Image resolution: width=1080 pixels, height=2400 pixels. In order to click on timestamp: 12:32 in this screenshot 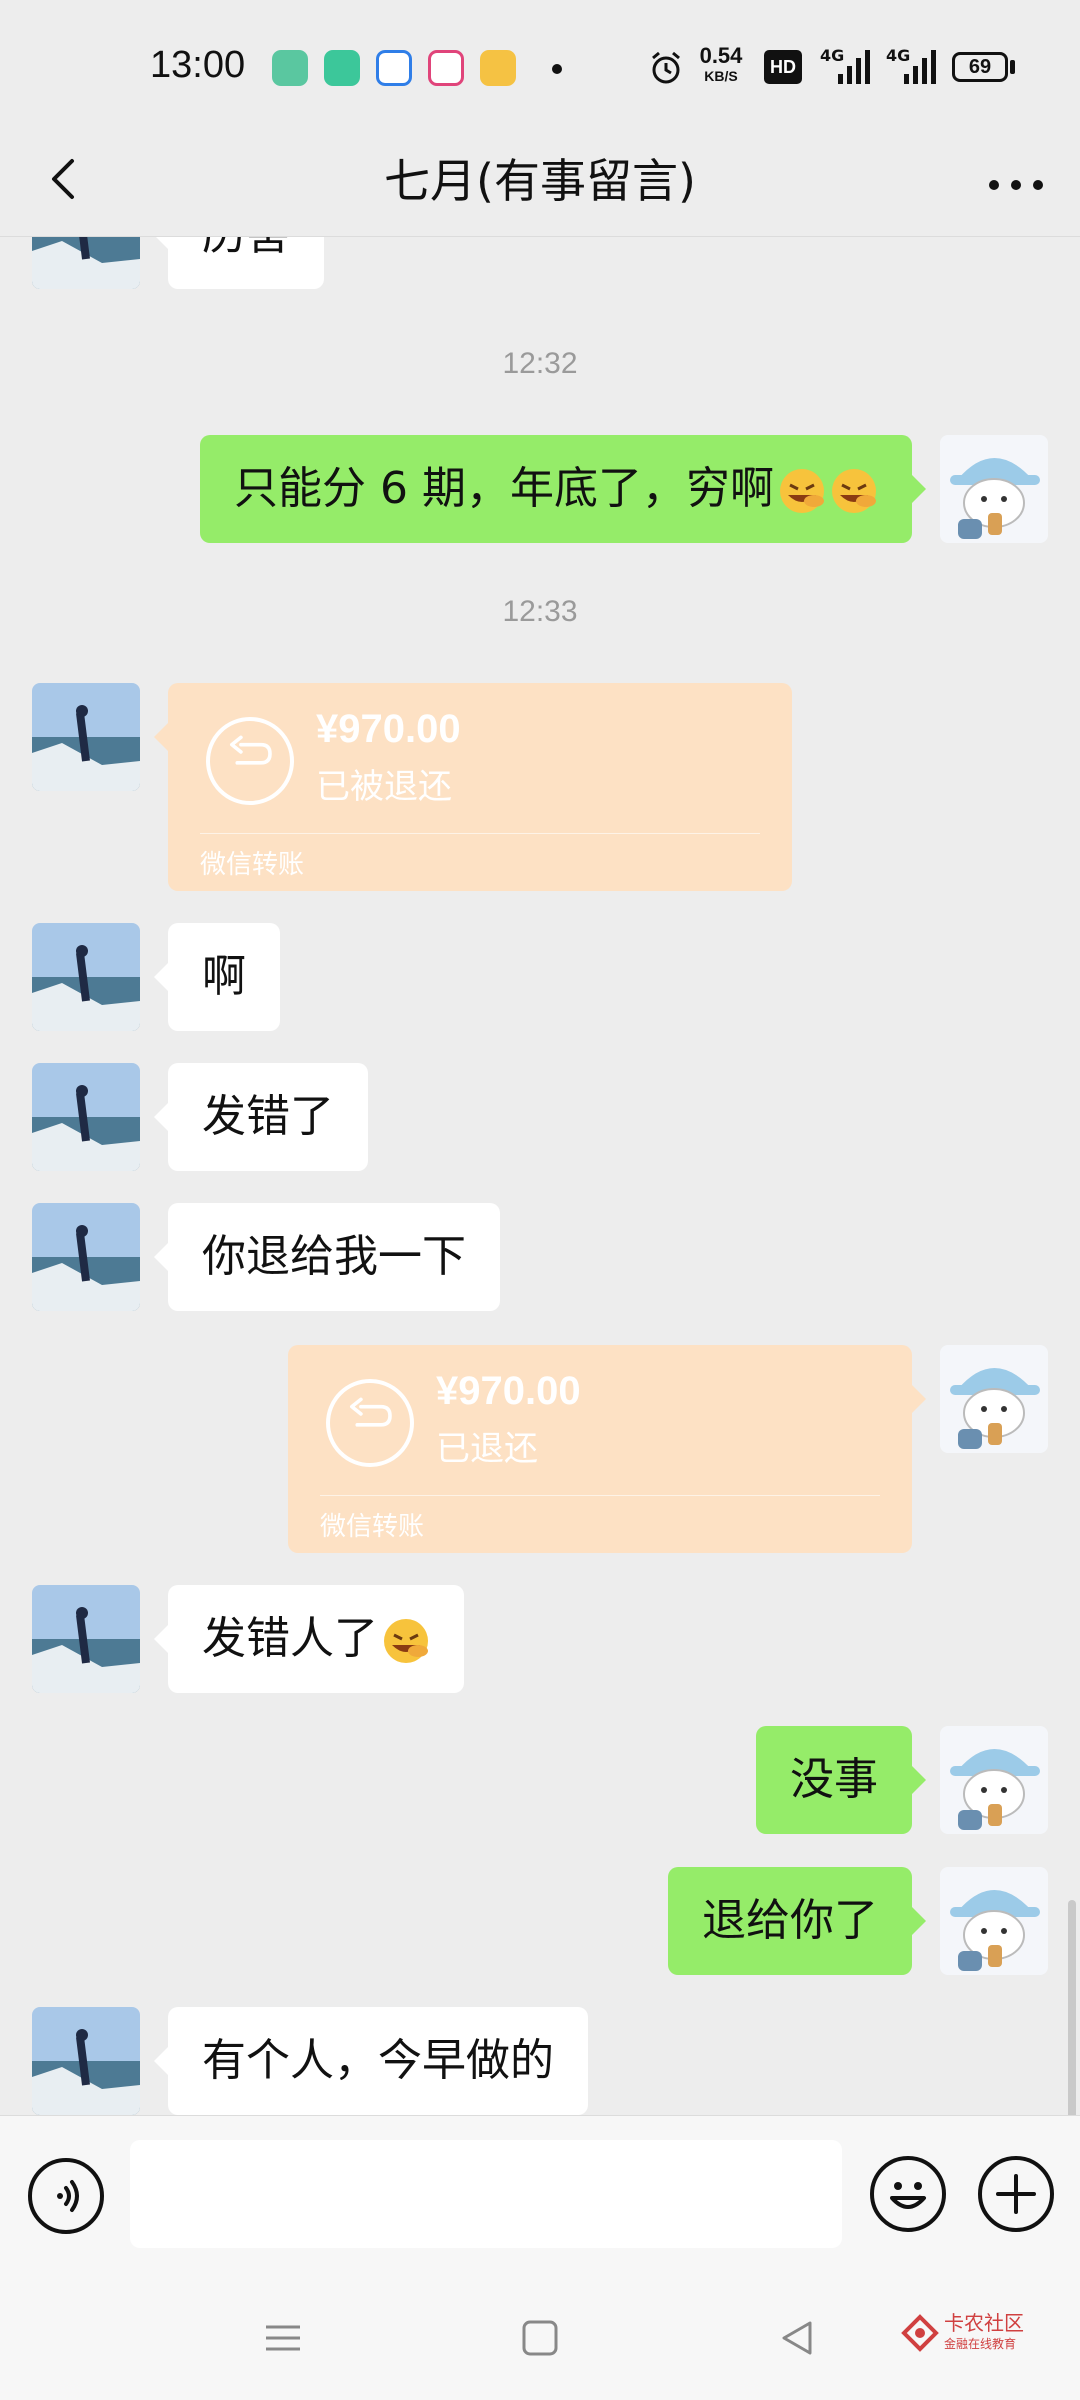, I will do `click(540, 363)`.